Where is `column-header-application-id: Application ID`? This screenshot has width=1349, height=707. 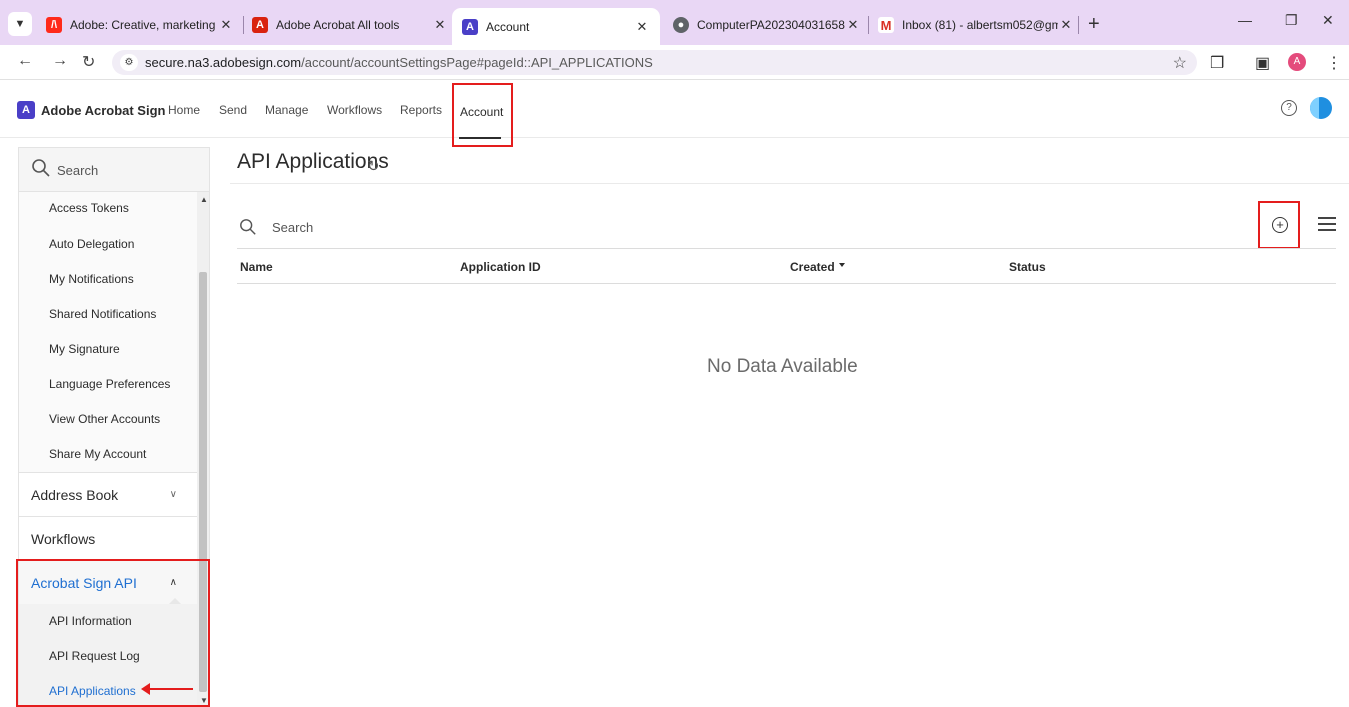
column-header-application-id: Application ID is located at coordinates (500, 267).